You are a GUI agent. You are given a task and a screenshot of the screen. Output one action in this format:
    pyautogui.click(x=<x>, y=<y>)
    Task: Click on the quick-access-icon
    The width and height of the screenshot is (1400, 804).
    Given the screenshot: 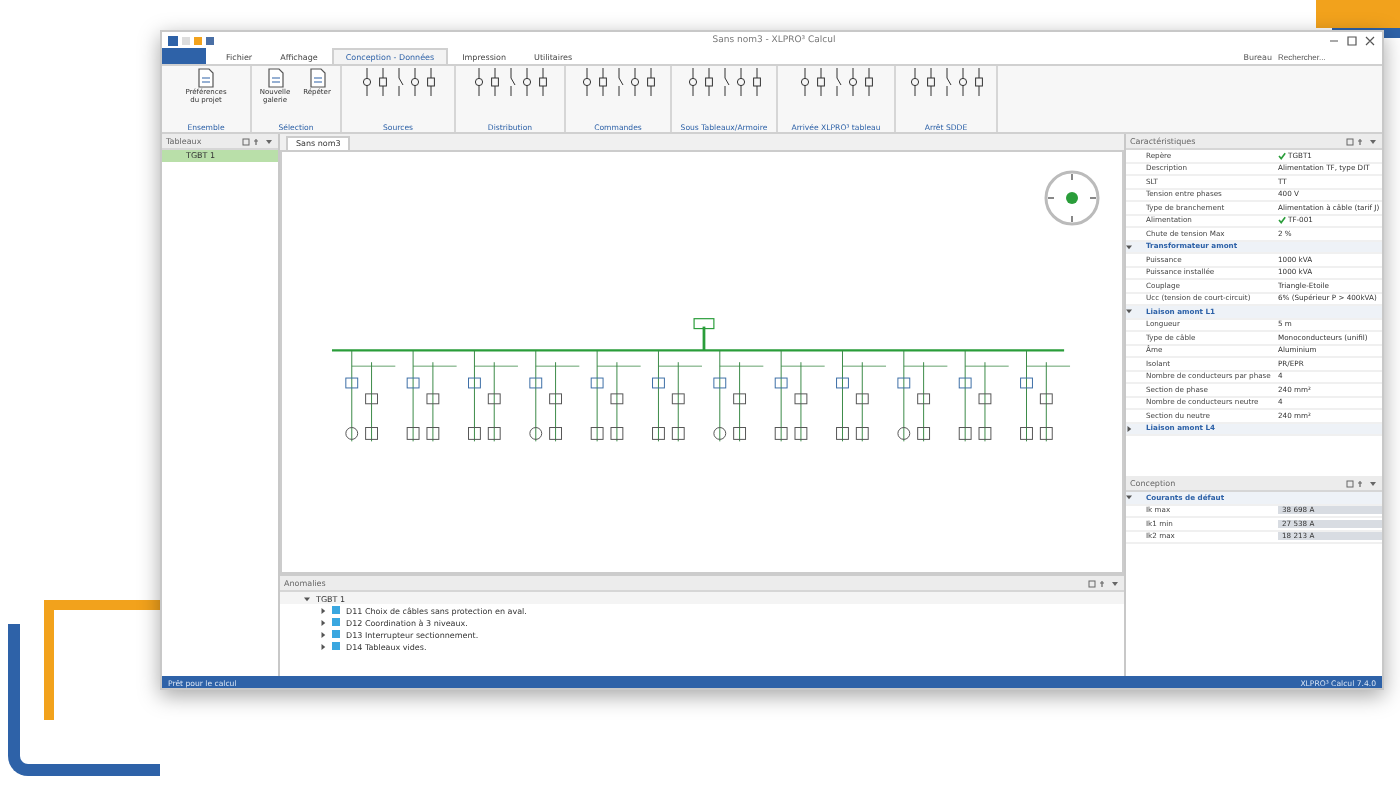 What is the action you would take?
    pyautogui.click(x=194, y=40)
    